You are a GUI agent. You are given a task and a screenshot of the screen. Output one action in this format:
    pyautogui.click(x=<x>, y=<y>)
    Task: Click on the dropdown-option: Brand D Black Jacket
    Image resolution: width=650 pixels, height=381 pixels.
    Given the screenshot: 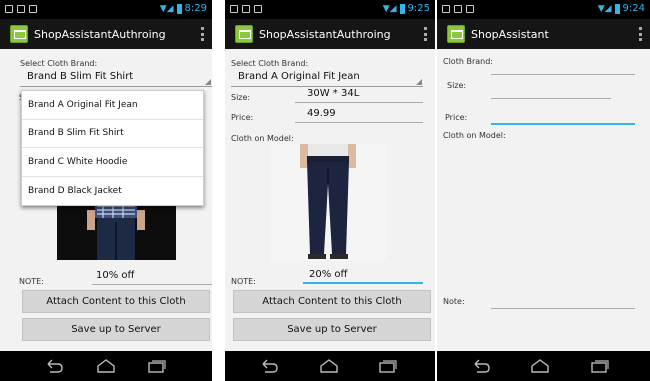 What is the action you would take?
    pyautogui.click(x=112, y=191)
    